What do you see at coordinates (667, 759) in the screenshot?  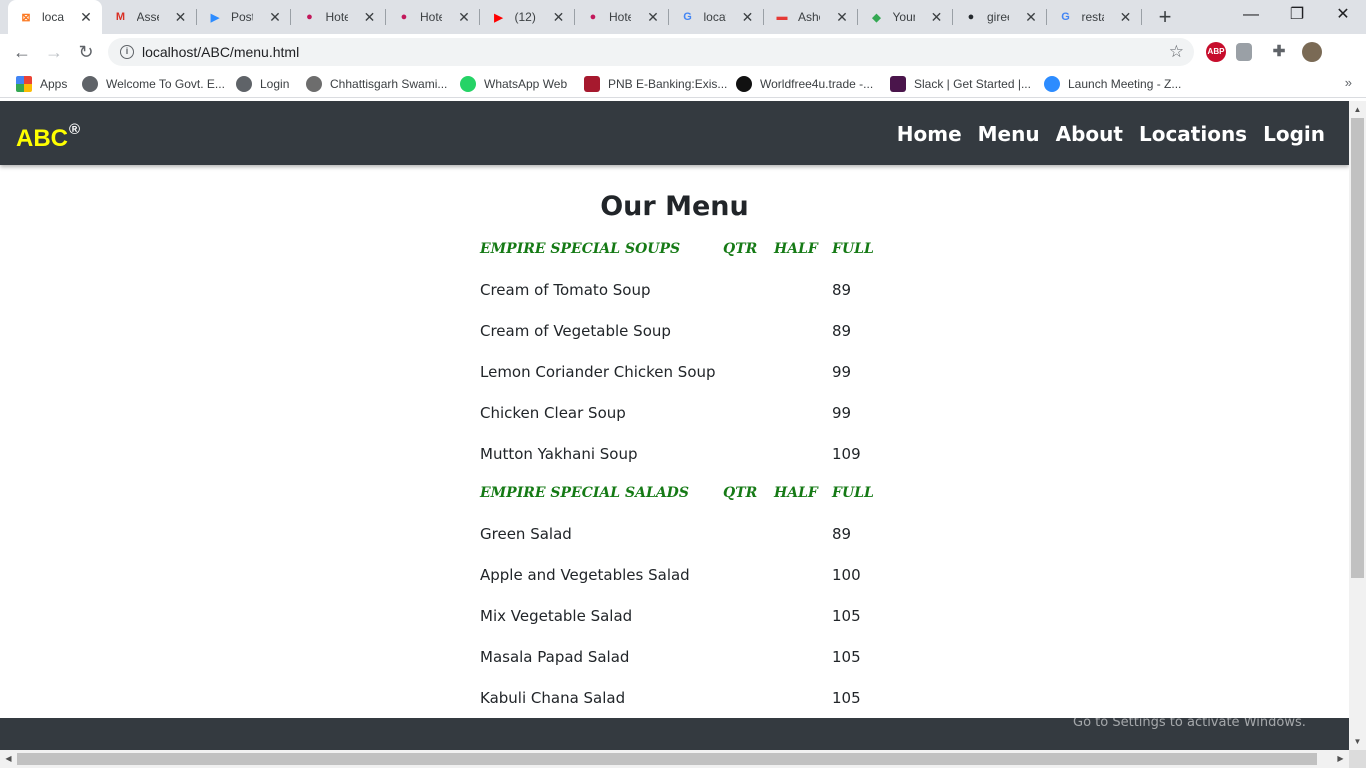 I see `horizontal-scroll-thumb` at bounding box center [667, 759].